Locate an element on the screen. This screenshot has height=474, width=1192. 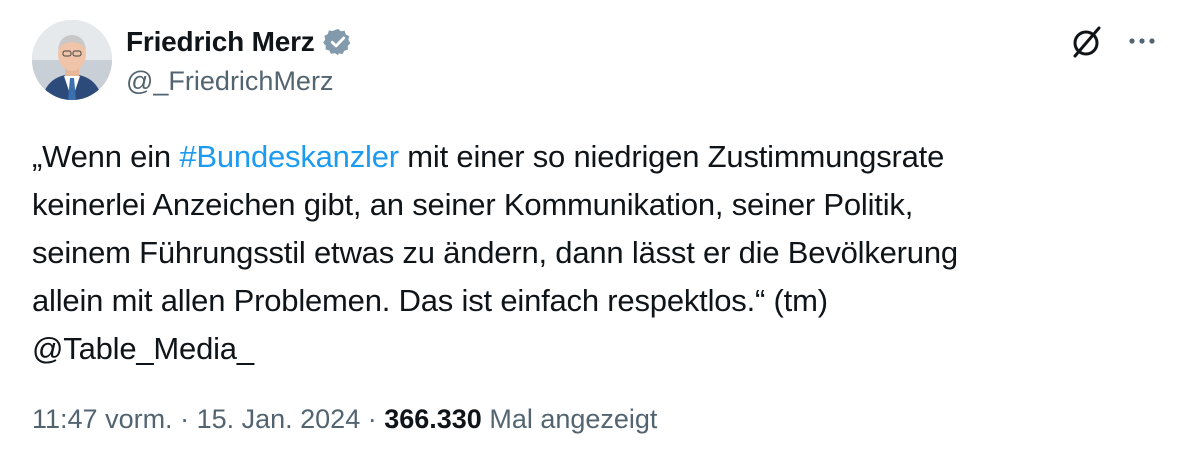
verified-badge-icon is located at coordinates (337, 42).